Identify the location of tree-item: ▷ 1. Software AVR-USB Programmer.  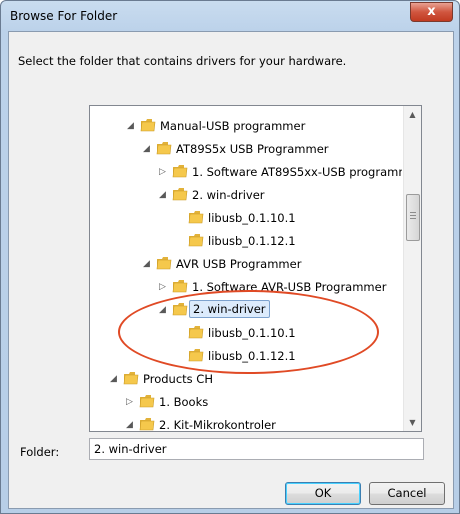
(280, 287).